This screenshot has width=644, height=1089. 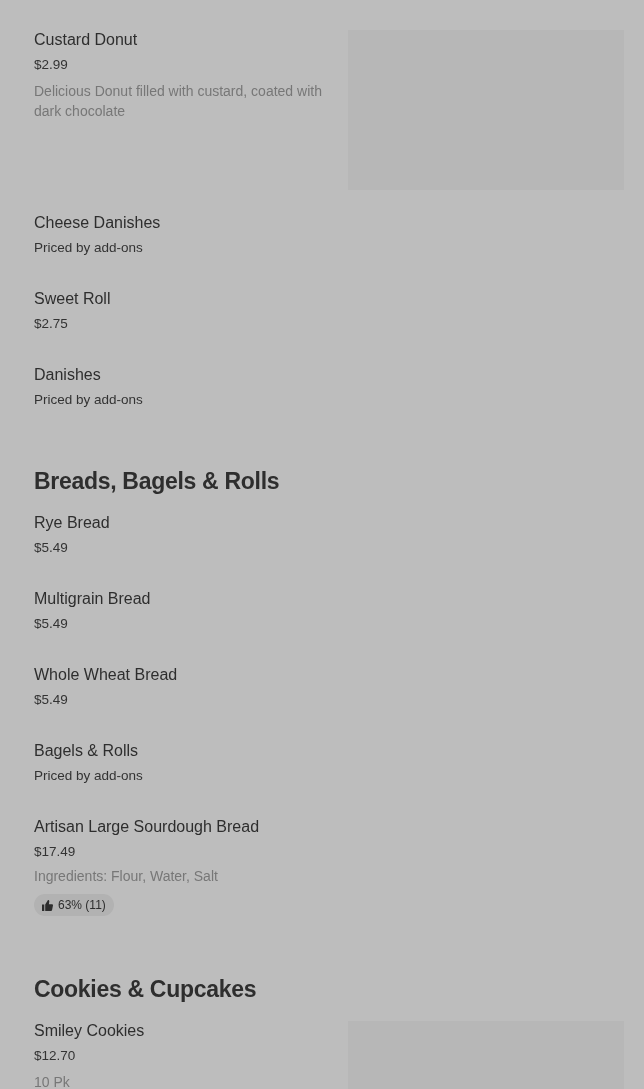 I want to click on item-name: Bagels & Rolls, so click(x=189, y=751).